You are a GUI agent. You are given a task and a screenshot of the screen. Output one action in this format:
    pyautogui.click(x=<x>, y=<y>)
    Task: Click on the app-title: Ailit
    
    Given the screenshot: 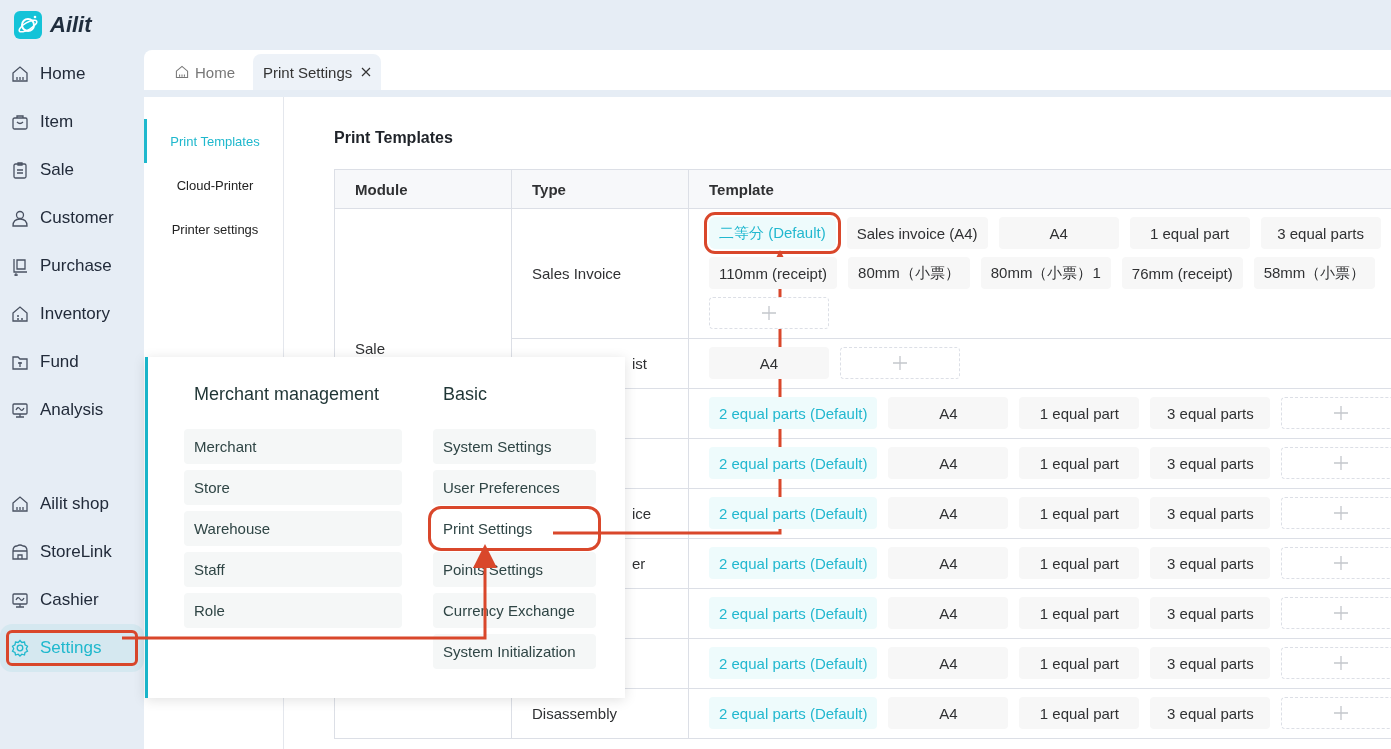 What is the action you would take?
    pyautogui.click(x=71, y=25)
    